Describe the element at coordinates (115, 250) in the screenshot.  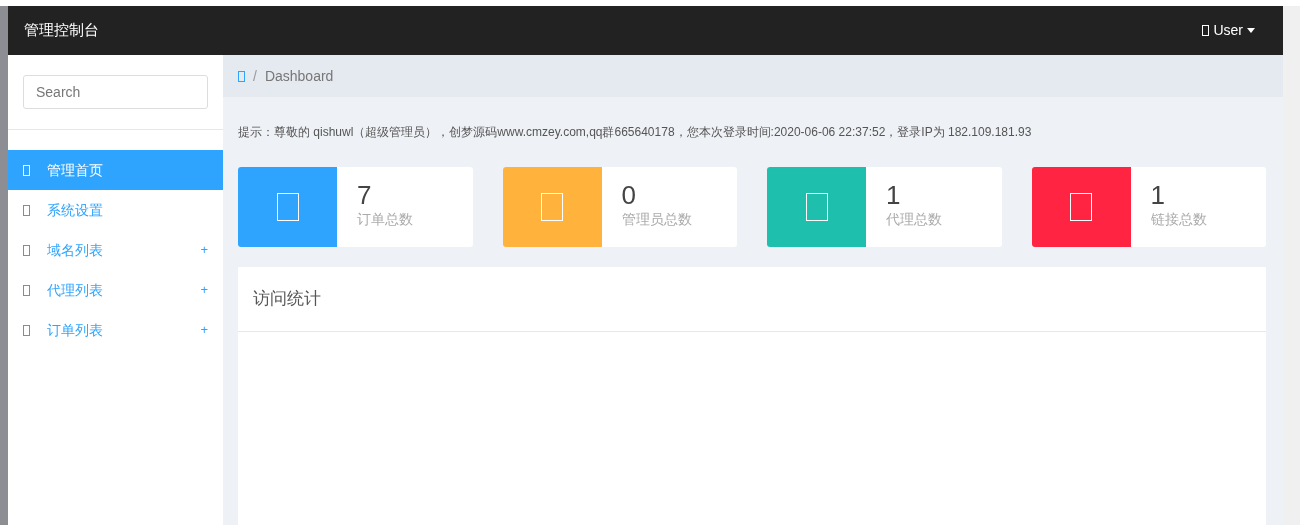
I see `sidebar-item: 域名列表 +` at that location.